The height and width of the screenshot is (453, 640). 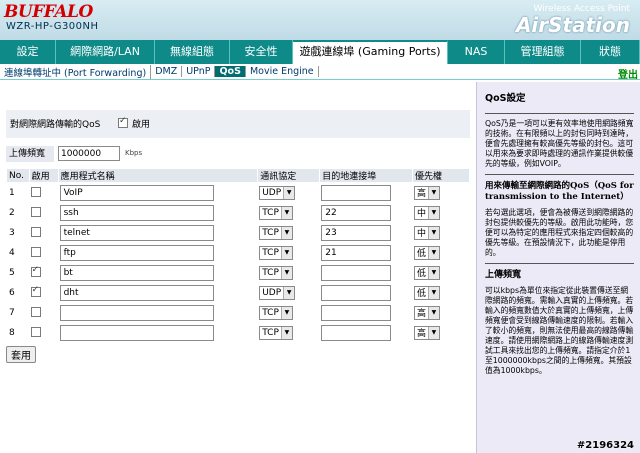 I want to click on subtab-4: Movie Engine, so click(x=282, y=71).